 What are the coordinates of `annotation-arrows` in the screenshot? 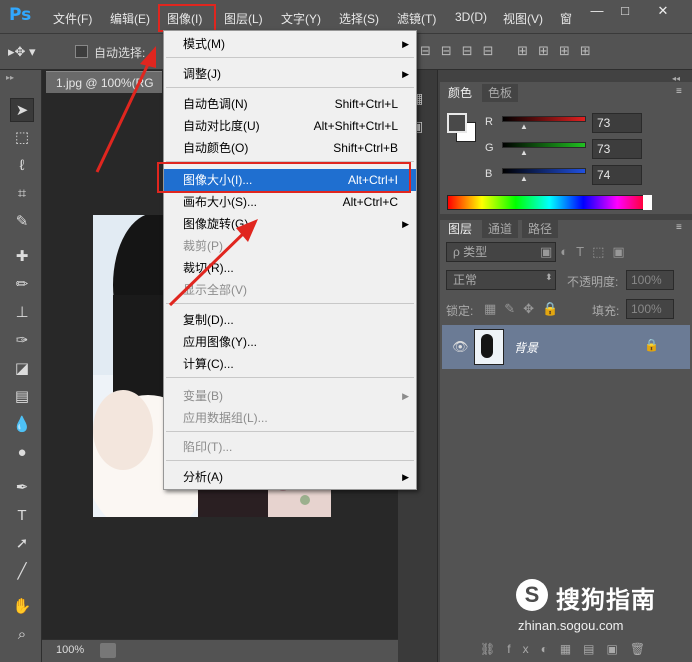 It's located at (176, 176).